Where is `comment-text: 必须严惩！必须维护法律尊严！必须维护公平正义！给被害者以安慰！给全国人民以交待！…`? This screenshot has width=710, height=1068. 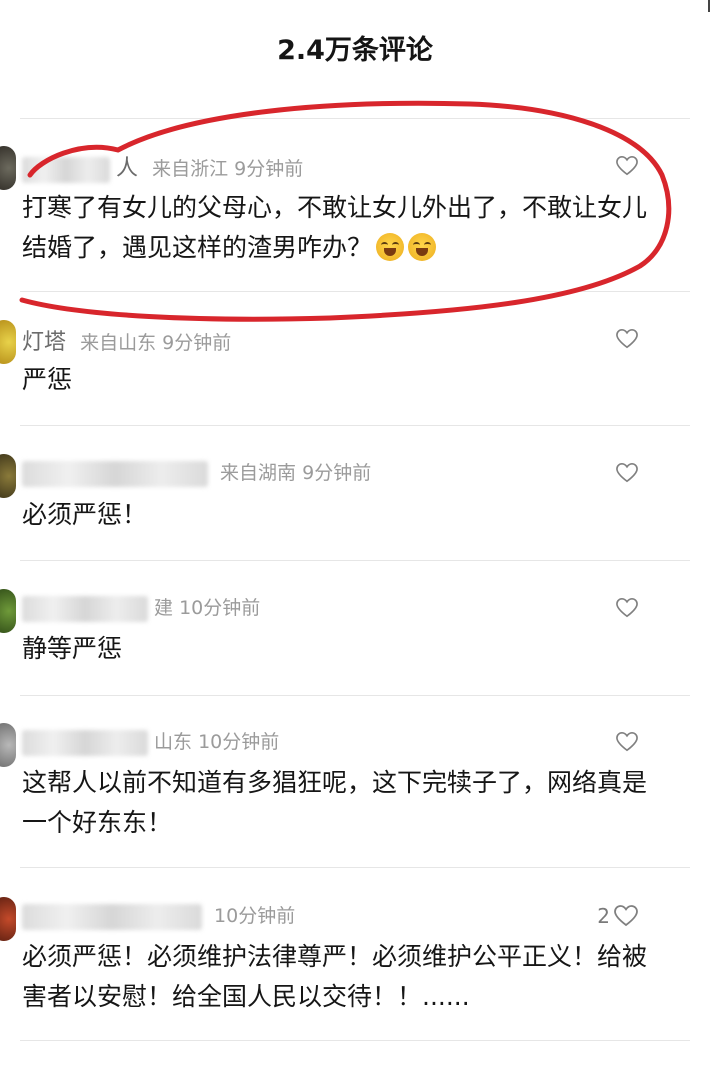 comment-text: 必须严惩！必须维护法律尊严！必须维护公平正义！给被害者以安慰！给全国人民以交待！… is located at coordinates (335, 976).